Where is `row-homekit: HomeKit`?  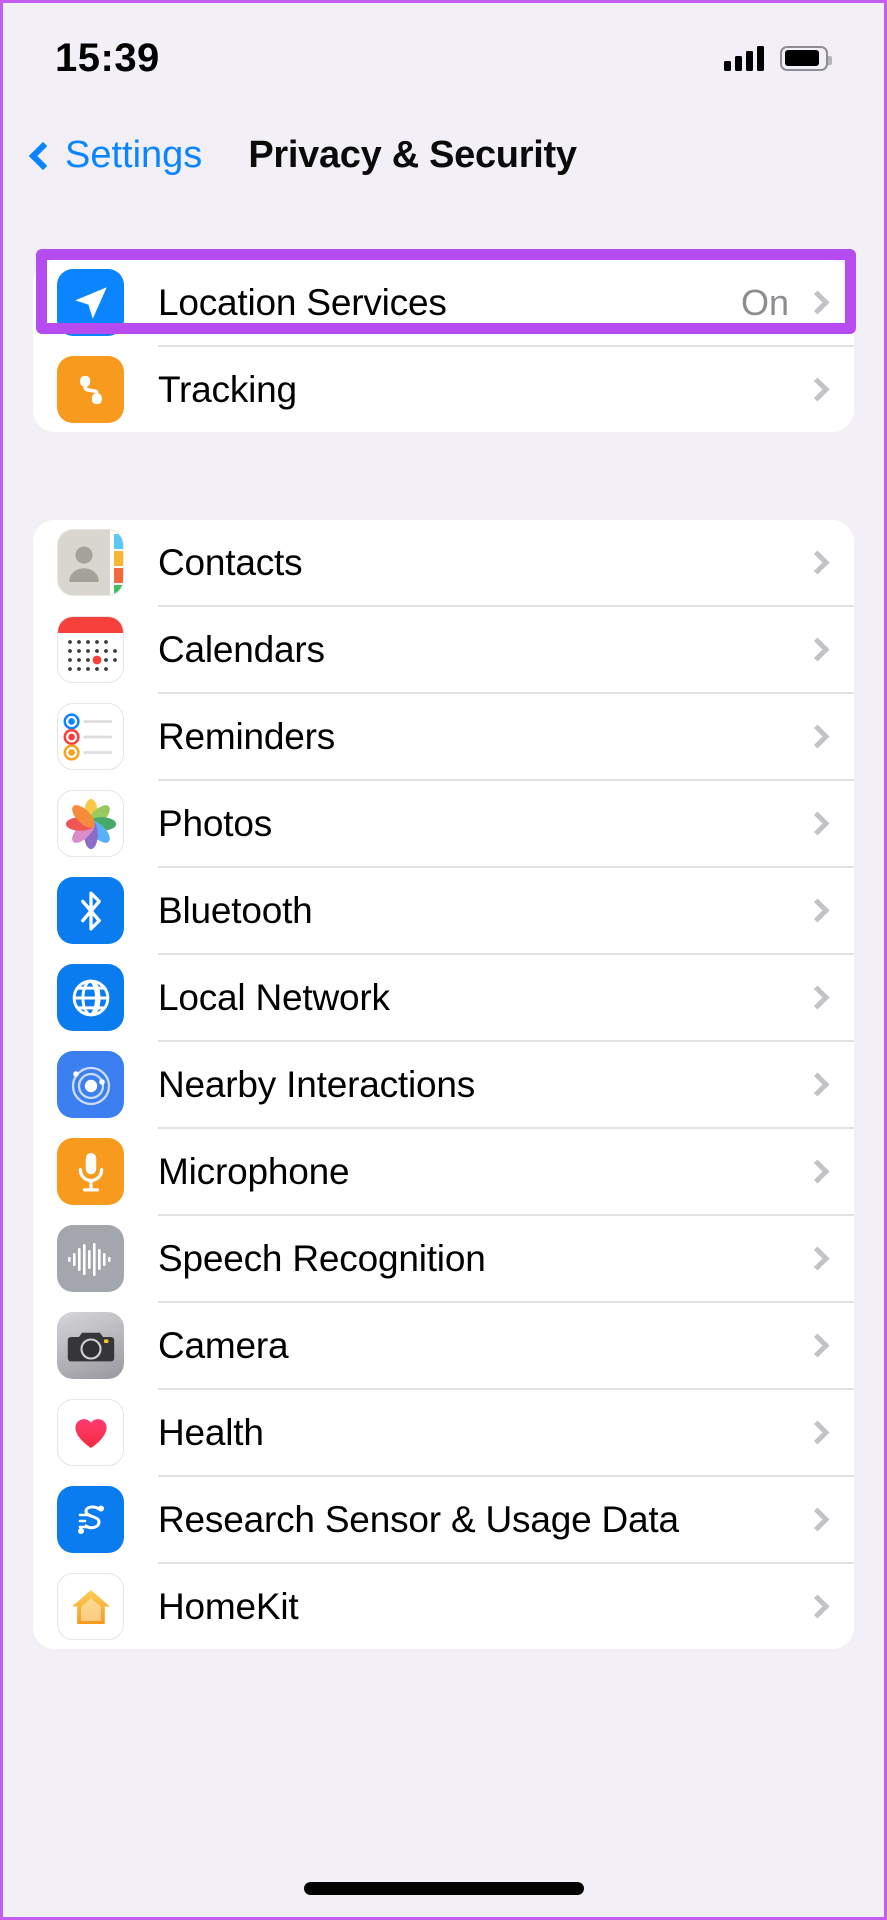 row-homekit: HomeKit is located at coordinates (443, 1606).